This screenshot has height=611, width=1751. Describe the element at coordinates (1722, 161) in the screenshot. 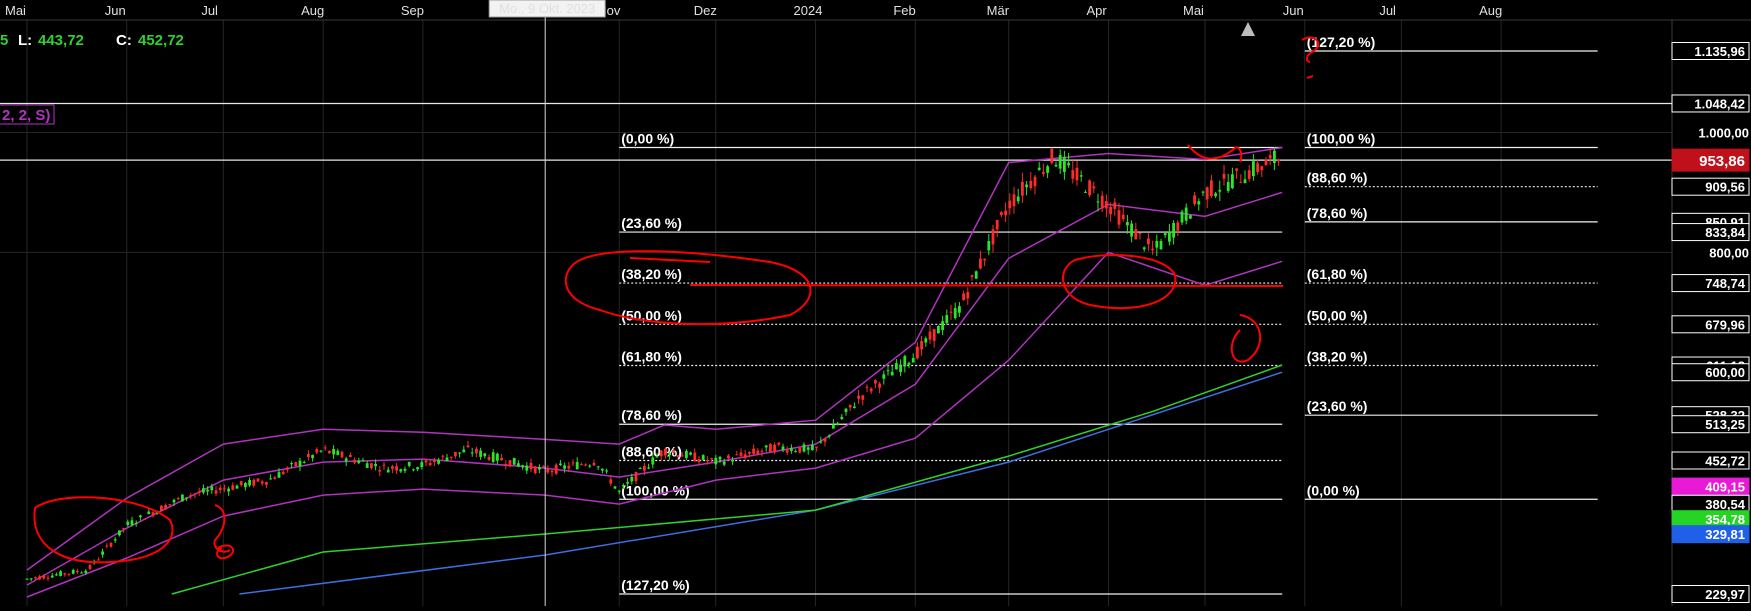

I see `price-label-text: 953,86` at that location.